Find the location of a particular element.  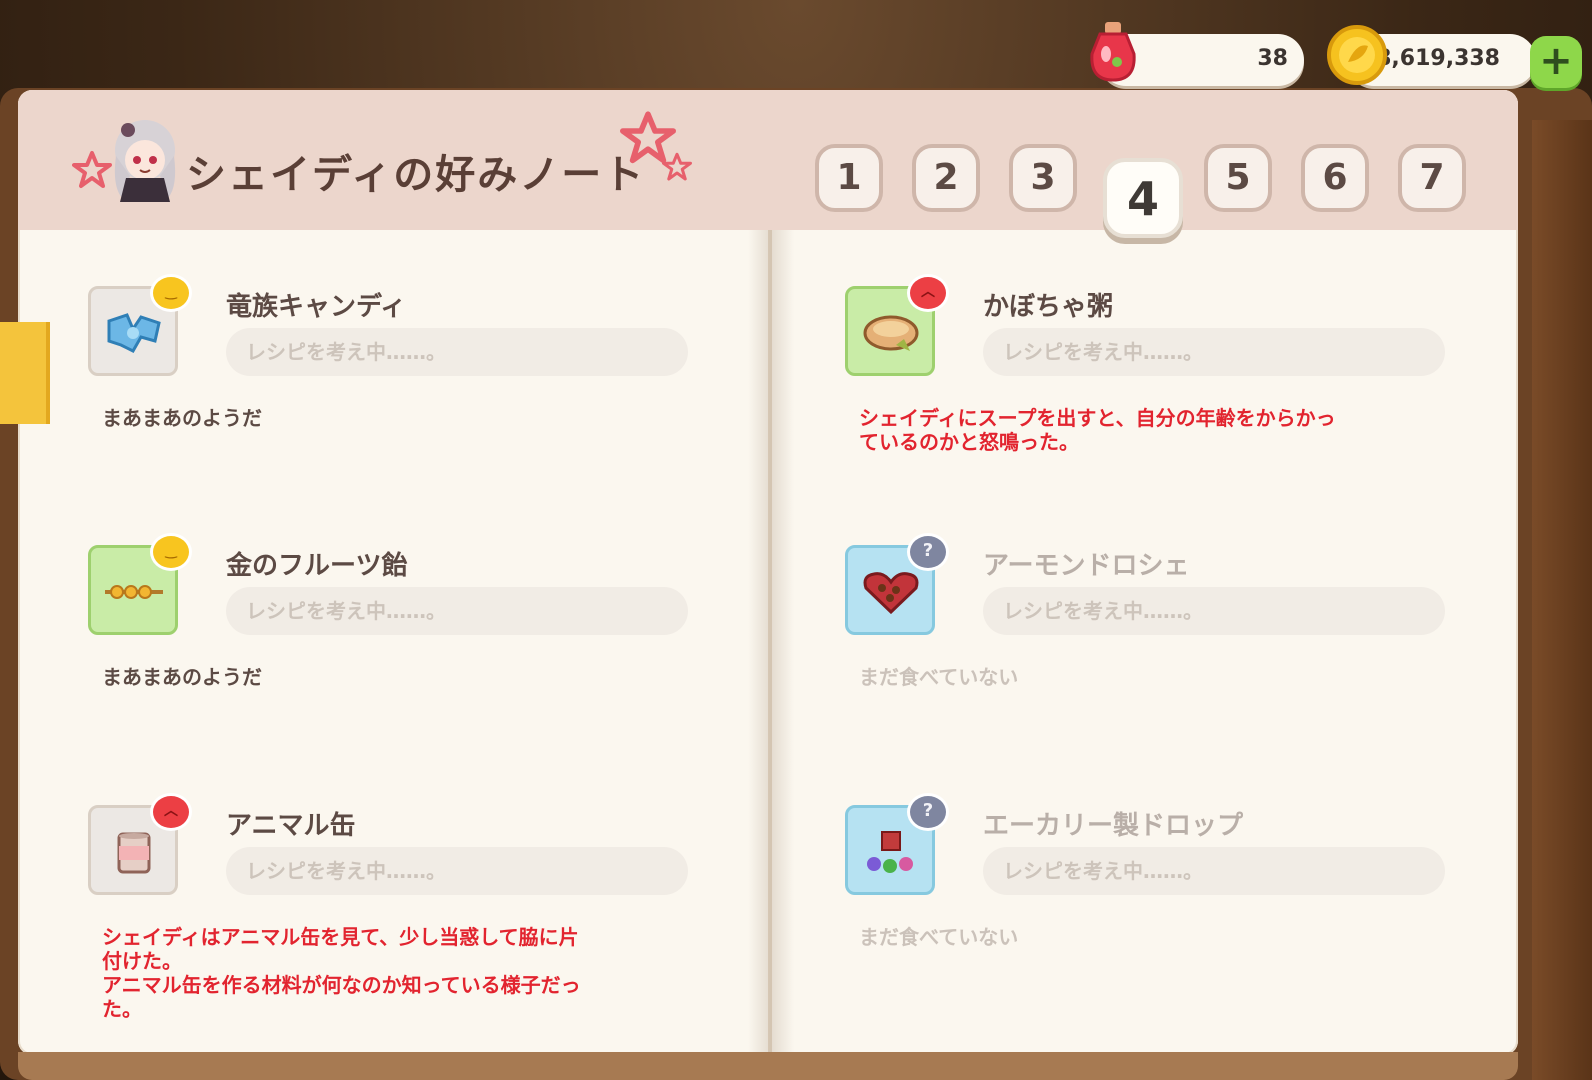

almond-rocher-icon is located at coordinates (891, 593).